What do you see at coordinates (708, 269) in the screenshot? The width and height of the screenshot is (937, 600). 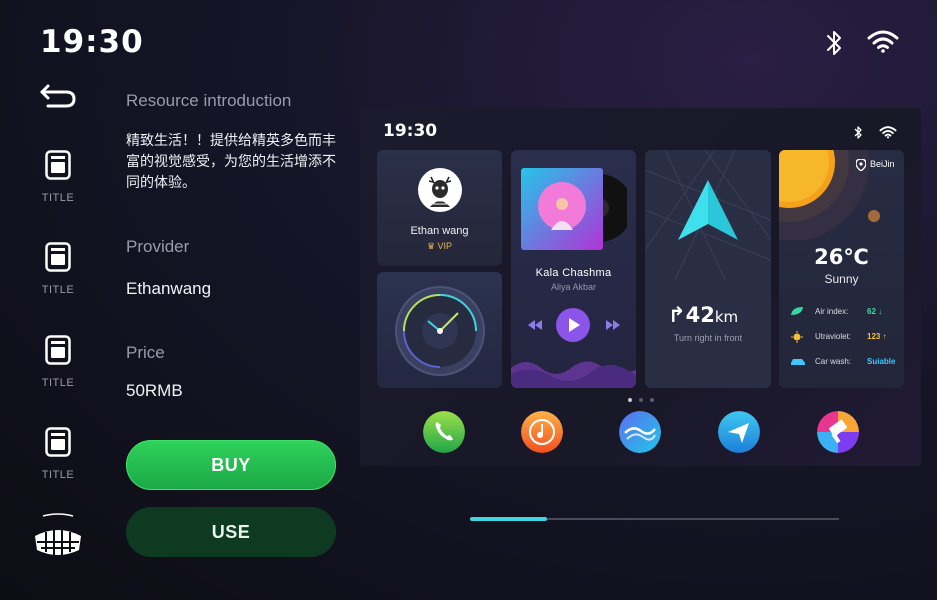 I see `navigation-widget: ↱42km Turn right in front` at bounding box center [708, 269].